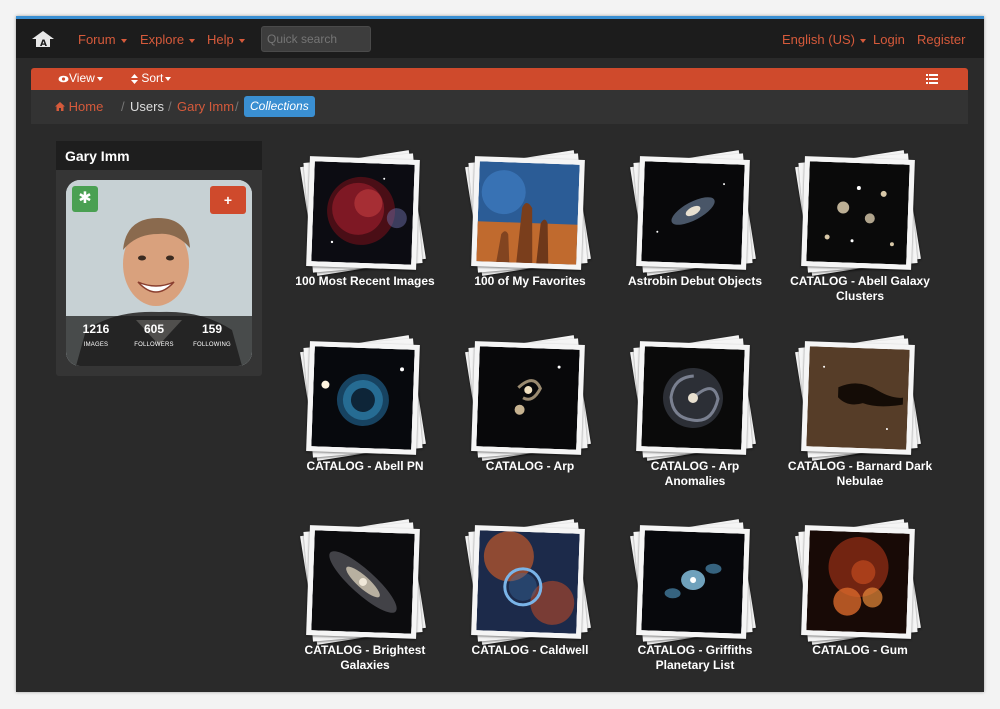 The image size is (1000, 709). I want to click on breadcrumb-home: Home, so click(79, 106).